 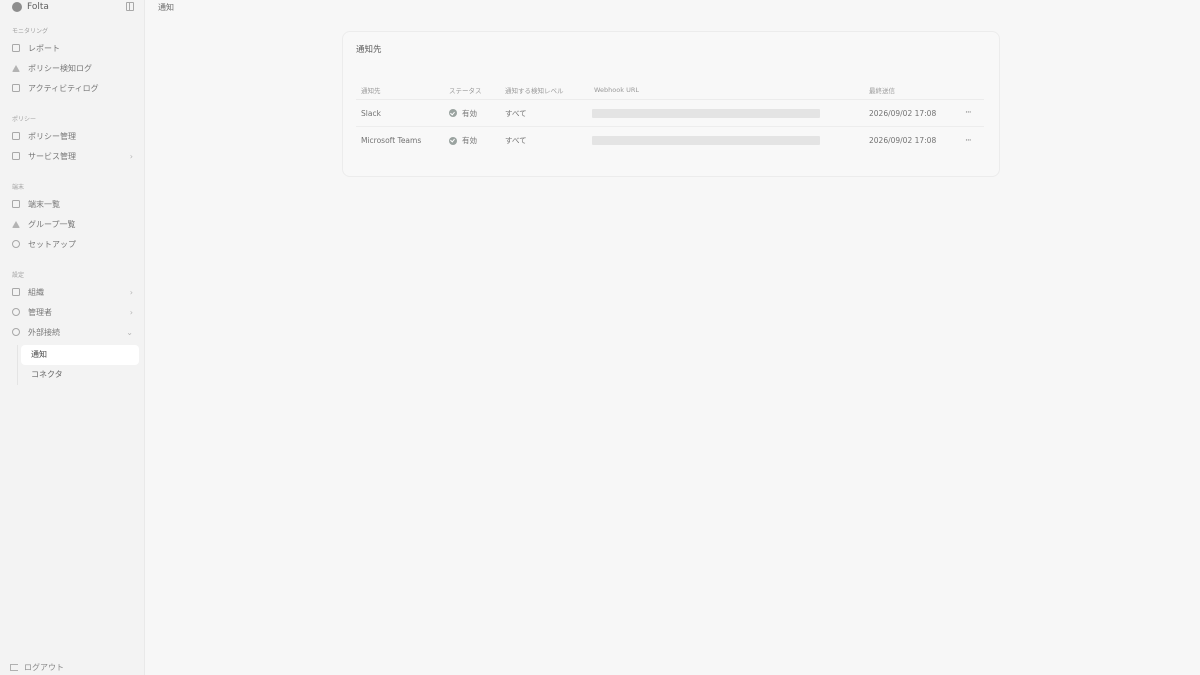 What do you see at coordinates (670, 90) in the screenshot?
I see `table-header: 通知先 ステータス 通知する検知レベル Webhook URL 最終送信` at bounding box center [670, 90].